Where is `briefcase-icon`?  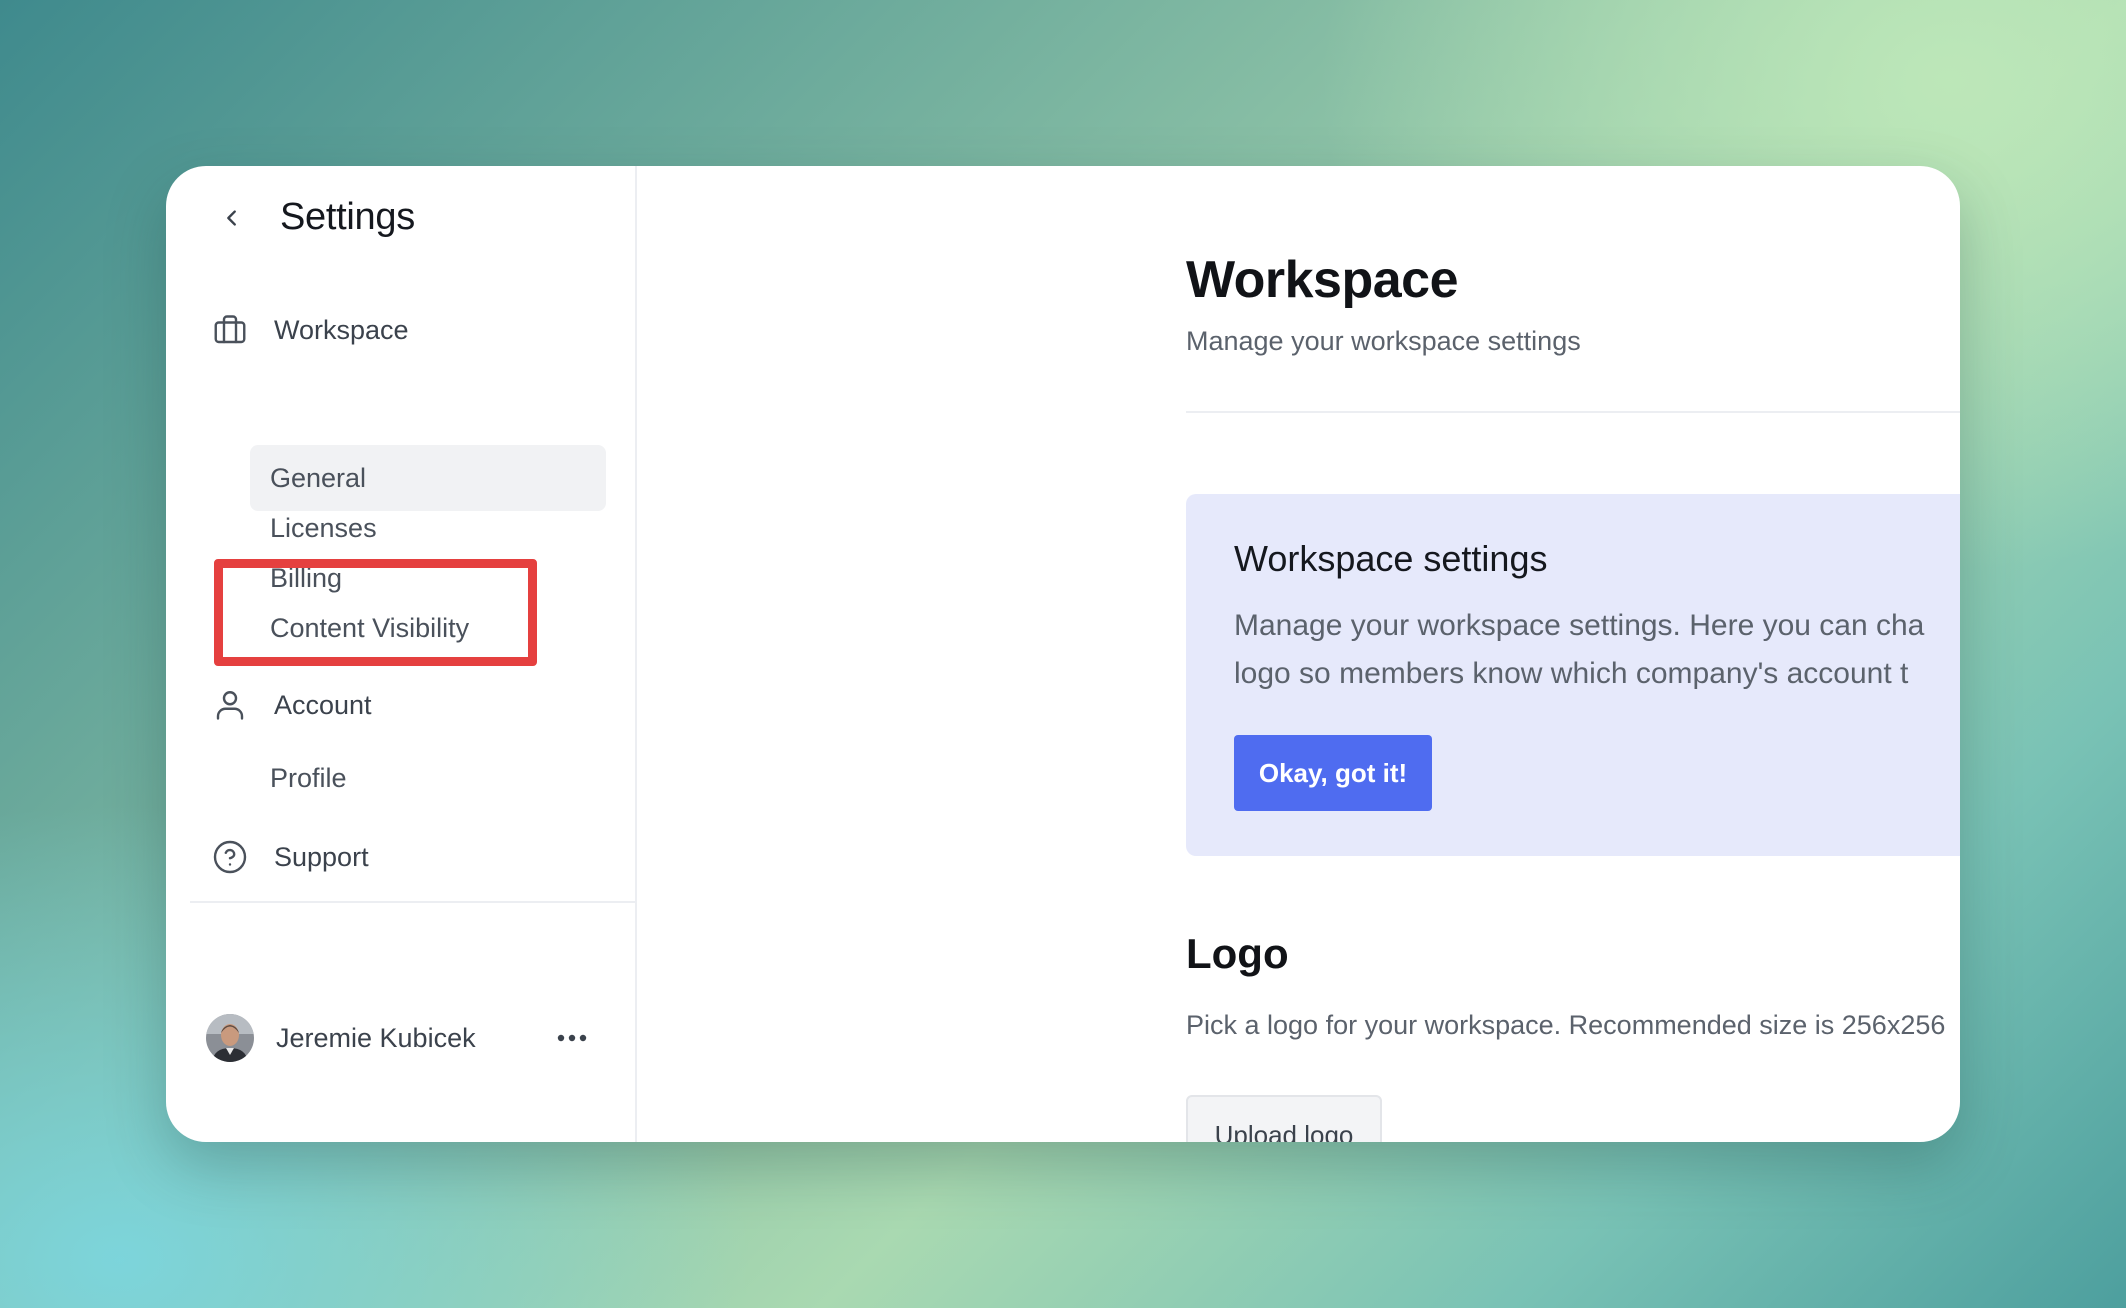 briefcase-icon is located at coordinates (230, 330).